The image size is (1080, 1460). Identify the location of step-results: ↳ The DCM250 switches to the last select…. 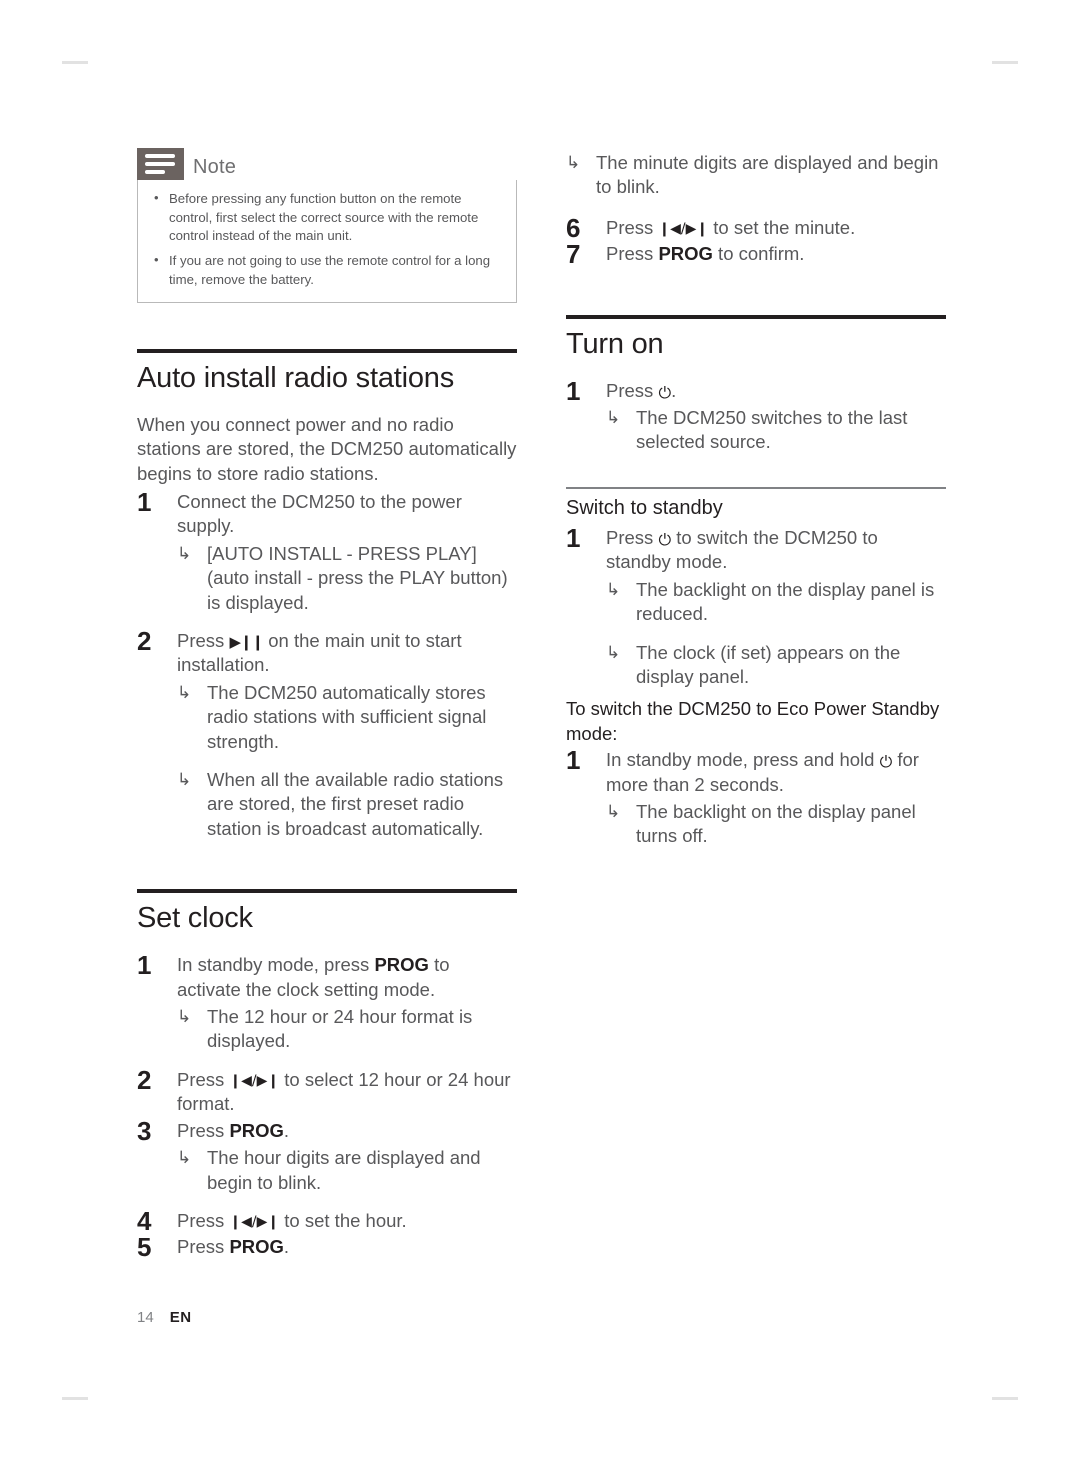
(776, 430).